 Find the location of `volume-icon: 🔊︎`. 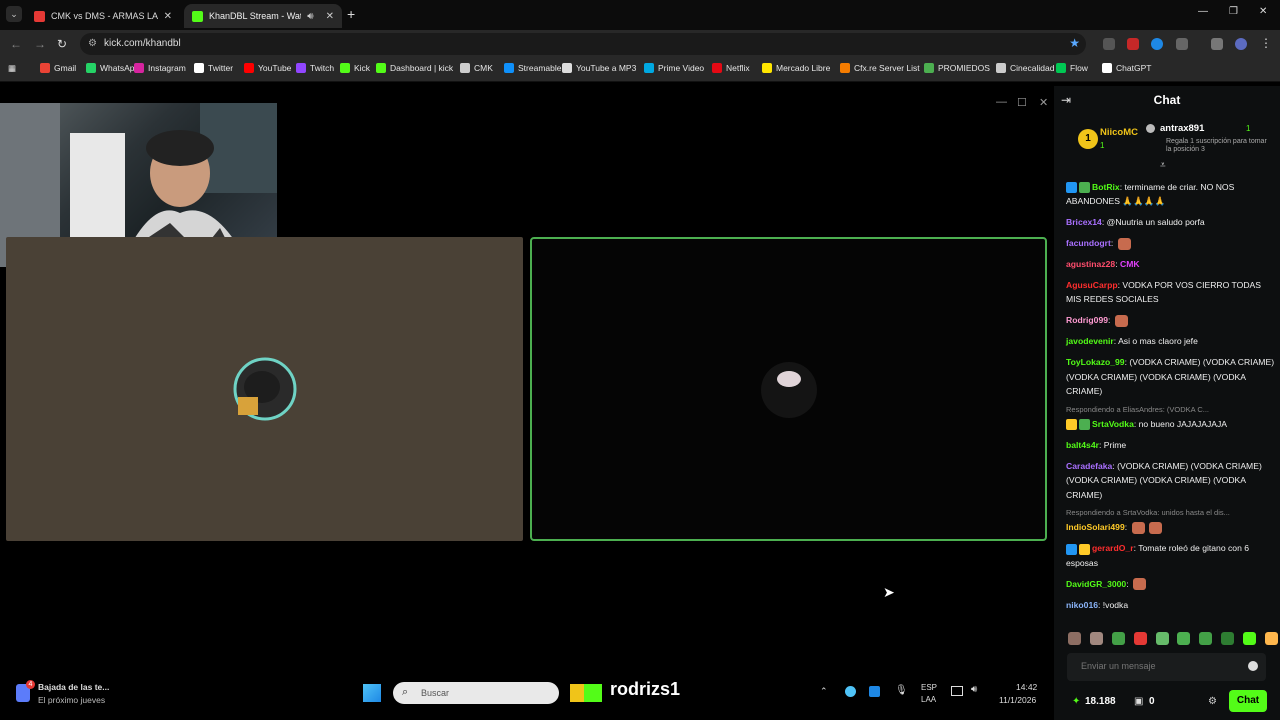

volume-icon: 🔊︎ is located at coordinates (974, 689).